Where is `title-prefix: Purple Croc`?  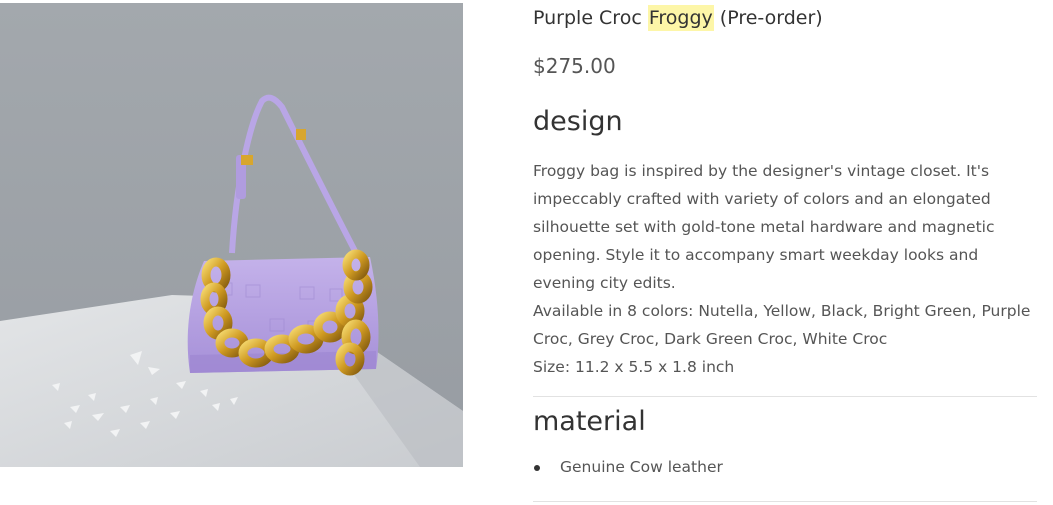
title-prefix: Purple Croc is located at coordinates (590, 18).